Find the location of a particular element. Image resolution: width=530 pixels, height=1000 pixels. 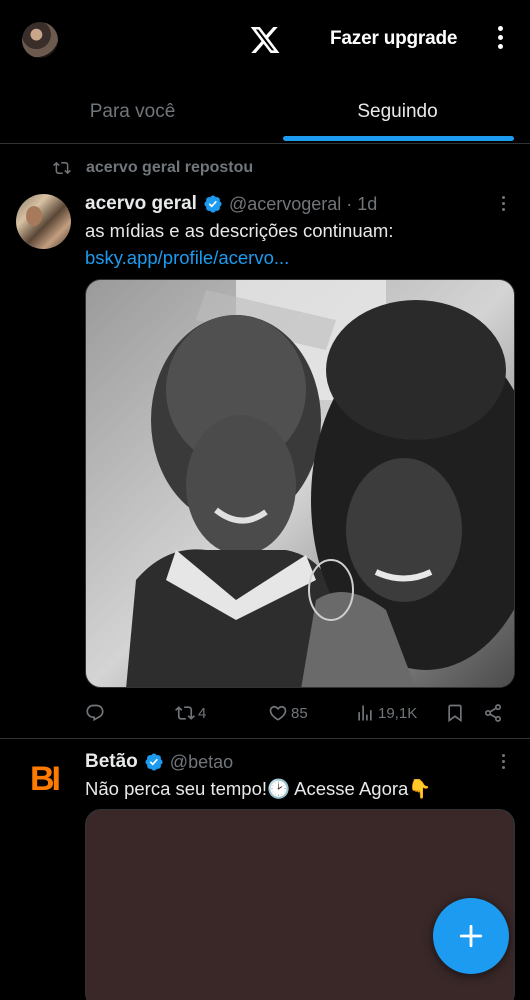

post-divider is located at coordinates (265, 738).